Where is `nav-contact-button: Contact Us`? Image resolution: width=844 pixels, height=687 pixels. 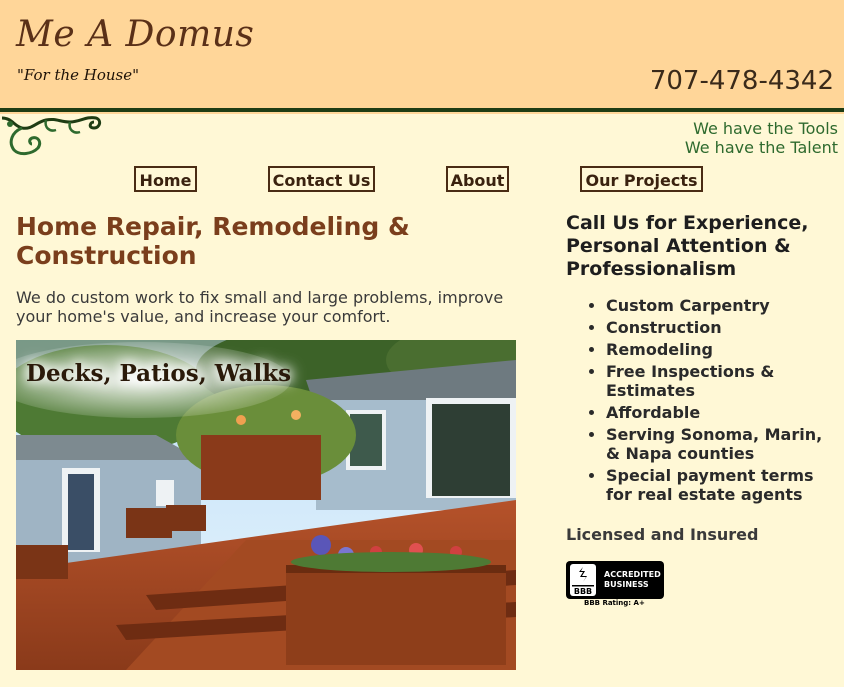 nav-contact-button: Contact Us is located at coordinates (321, 179).